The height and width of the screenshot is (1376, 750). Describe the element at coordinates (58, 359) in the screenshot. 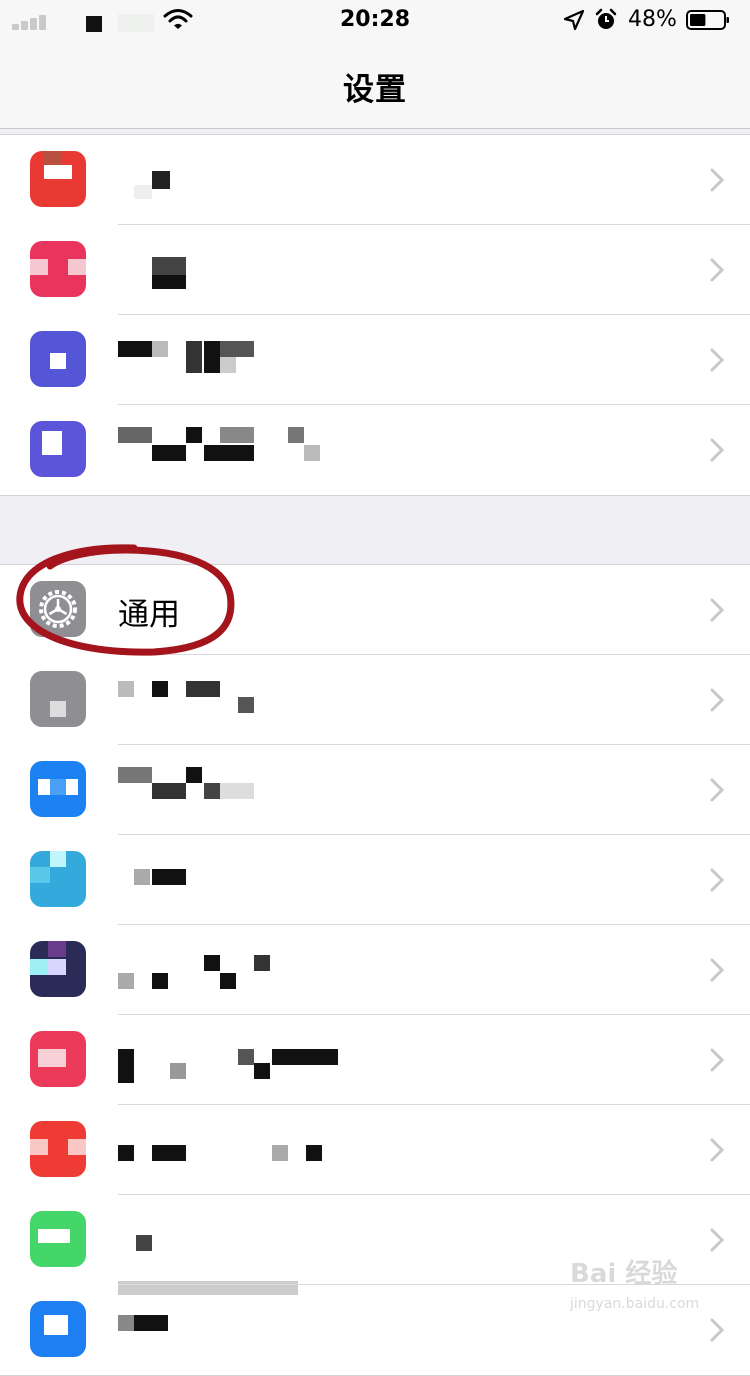

I see `app-icon-indigo` at that location.